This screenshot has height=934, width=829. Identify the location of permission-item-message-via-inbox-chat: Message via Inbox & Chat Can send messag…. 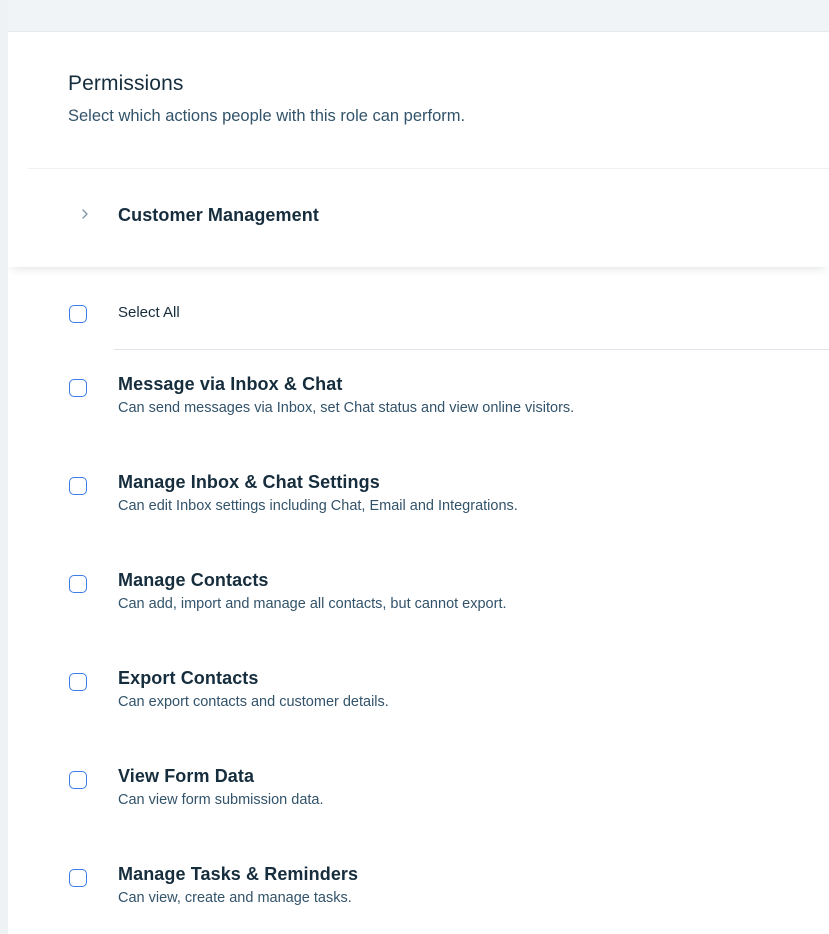
(418, 414).